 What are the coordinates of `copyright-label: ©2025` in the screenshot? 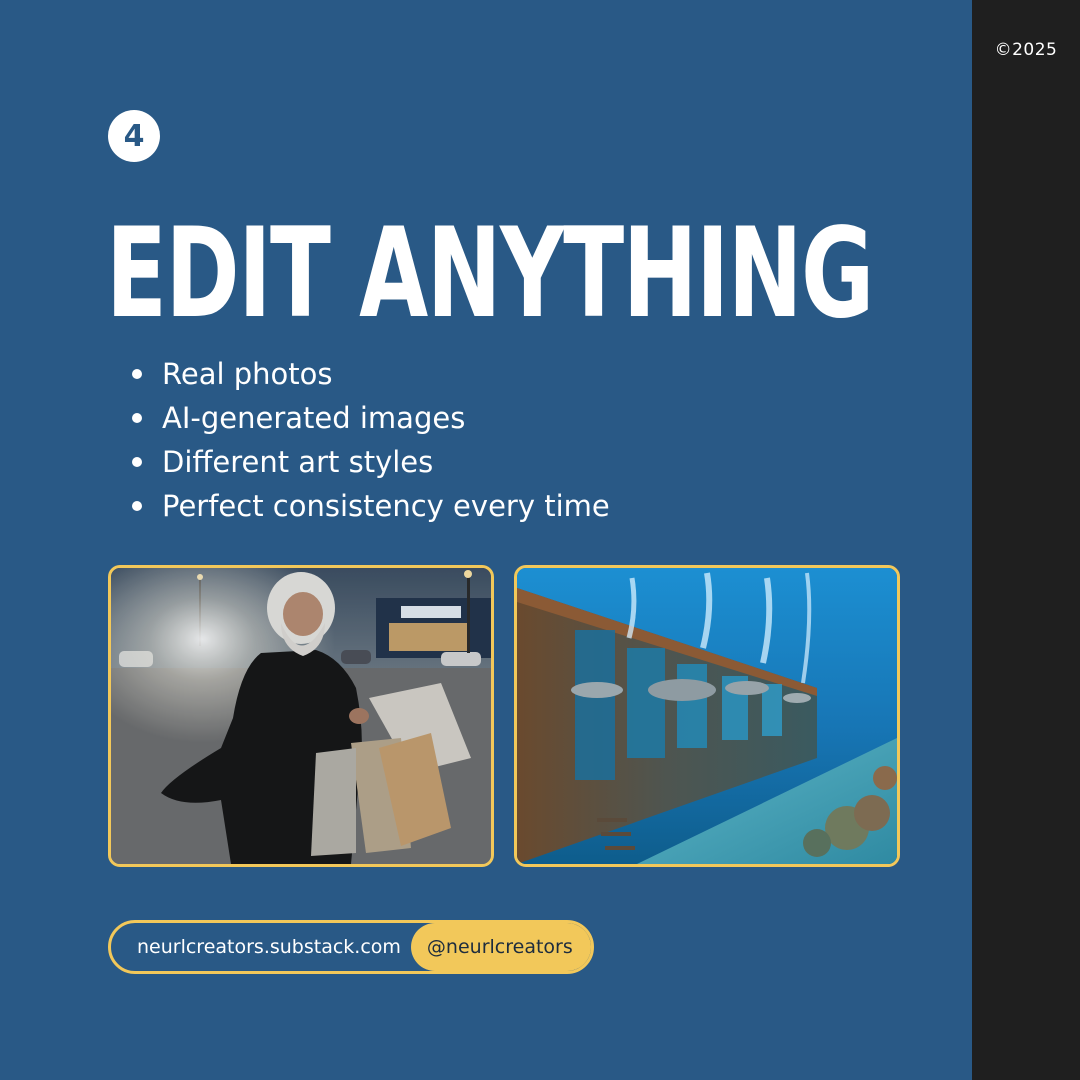 It's located at (1026, 50).